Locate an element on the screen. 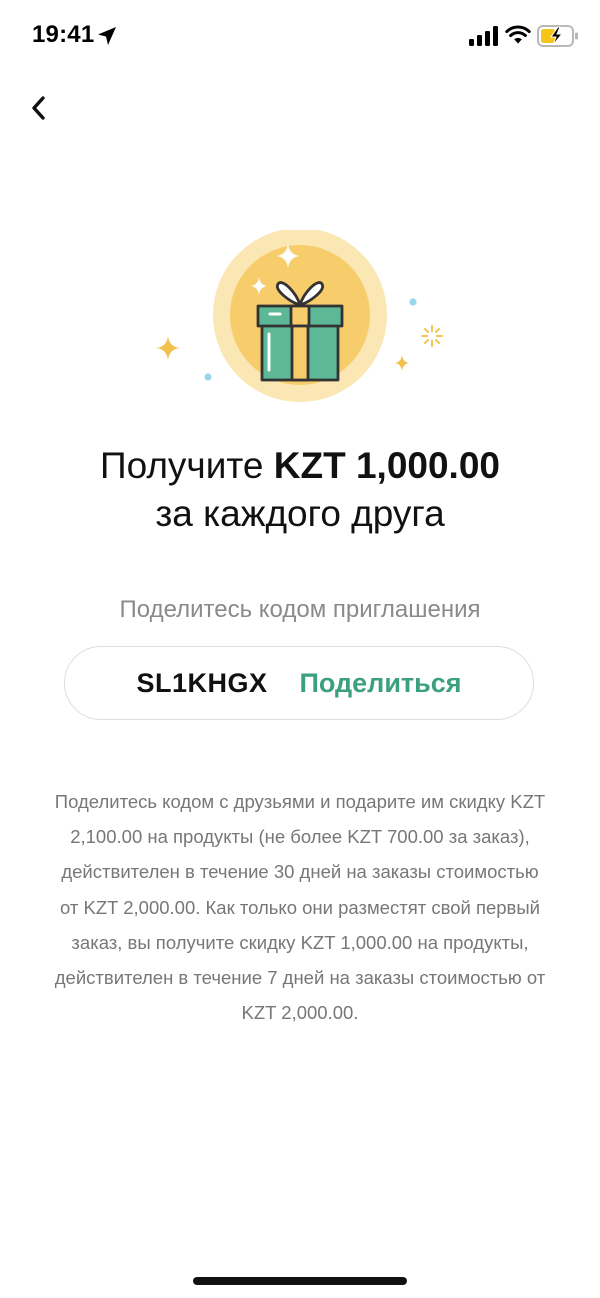 Image resolution: width=600 pixels, height=1298 pixels. headline: Получите KZT 1,000.00 за каждого друга is located at coordinates (300, 490).